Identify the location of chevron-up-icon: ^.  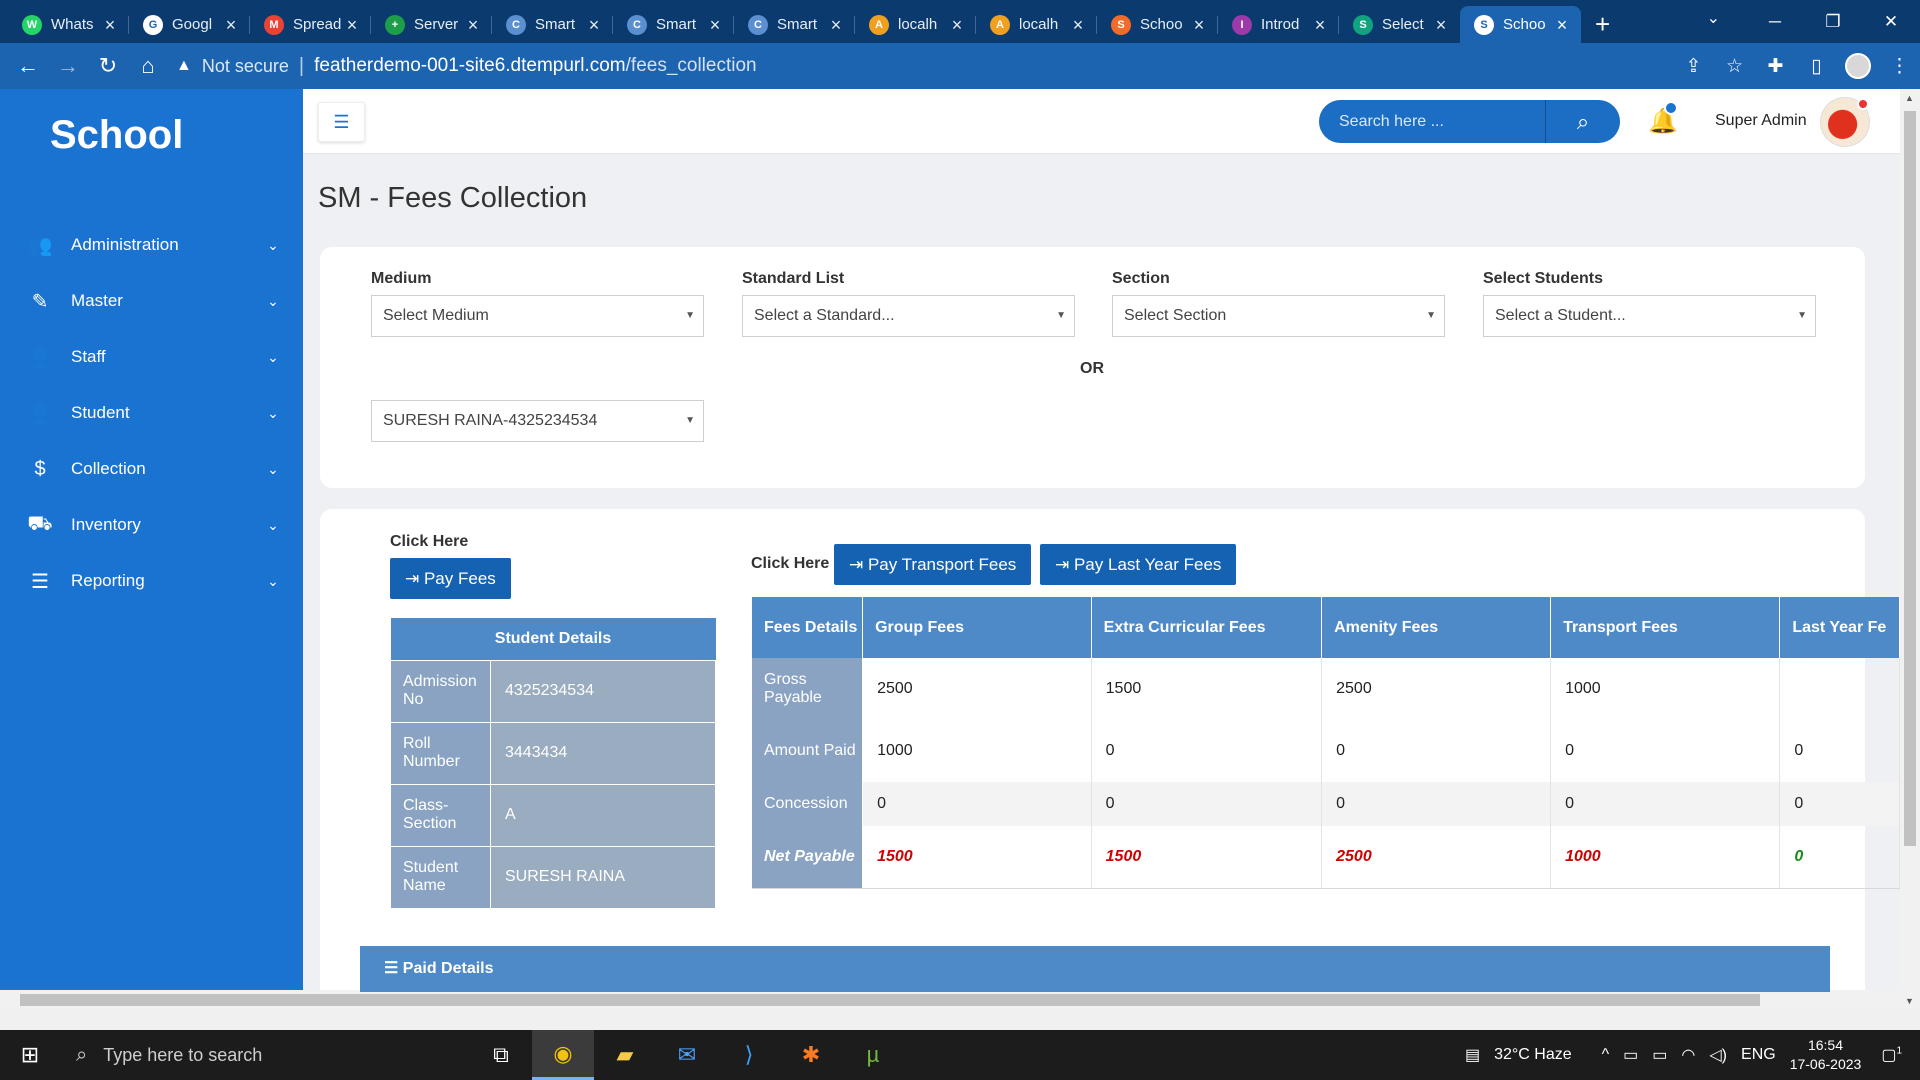
(1606, 1055).